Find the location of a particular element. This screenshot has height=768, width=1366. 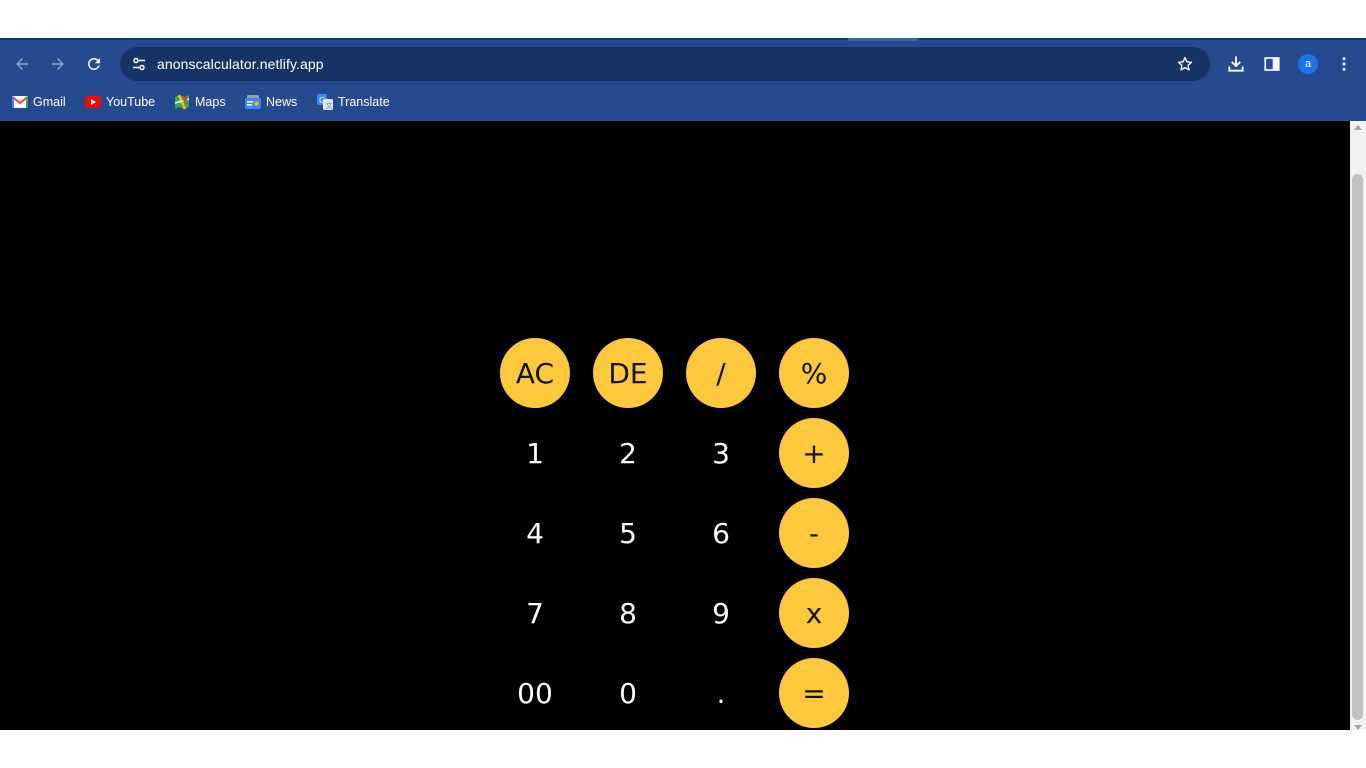

svg-text: 文 is located at coordinates (329, 105).